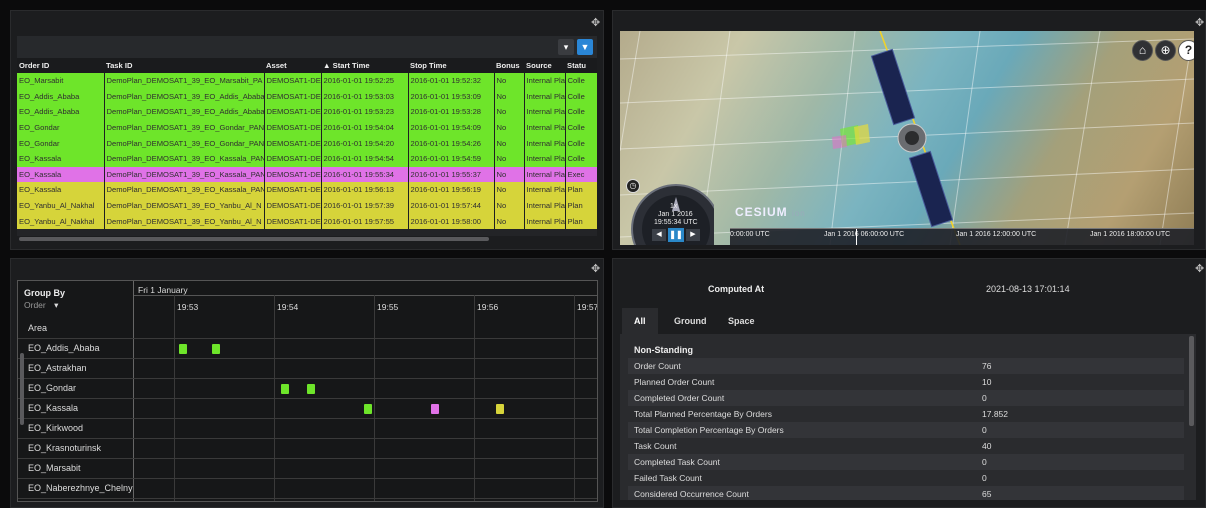  I want to click on horizontal-scrollbar, so click(307, 239).